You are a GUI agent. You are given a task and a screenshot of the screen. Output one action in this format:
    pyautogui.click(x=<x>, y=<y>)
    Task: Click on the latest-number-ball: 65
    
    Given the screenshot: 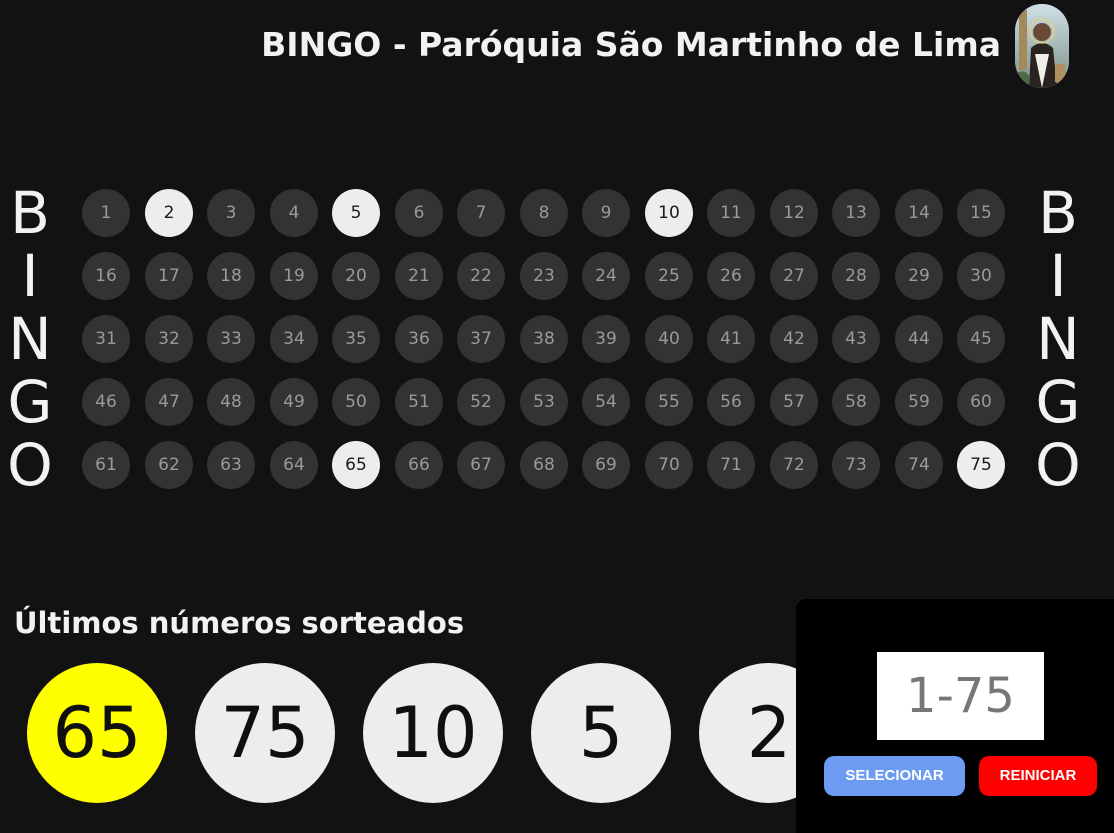 What is the action you would take?
    pyautogui.click(x=97, y=733)
    